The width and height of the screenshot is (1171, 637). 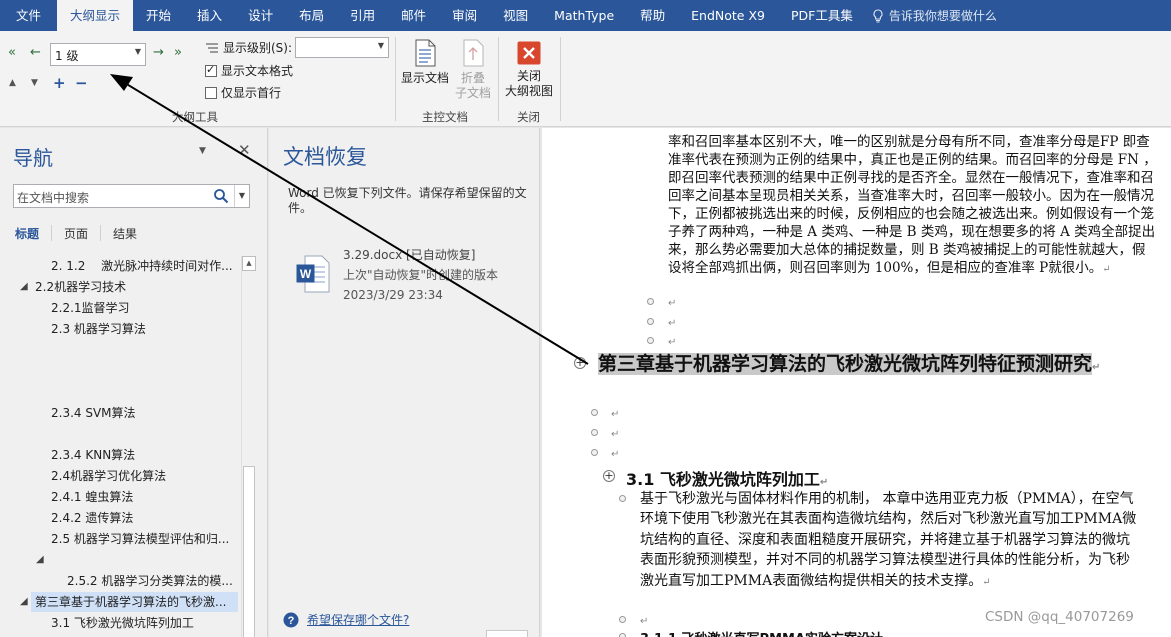 What do you see at coordinates (528, 91) in the screenshot?
I see `close-label-2: 大纲视图` at bounding box center [528, 91].